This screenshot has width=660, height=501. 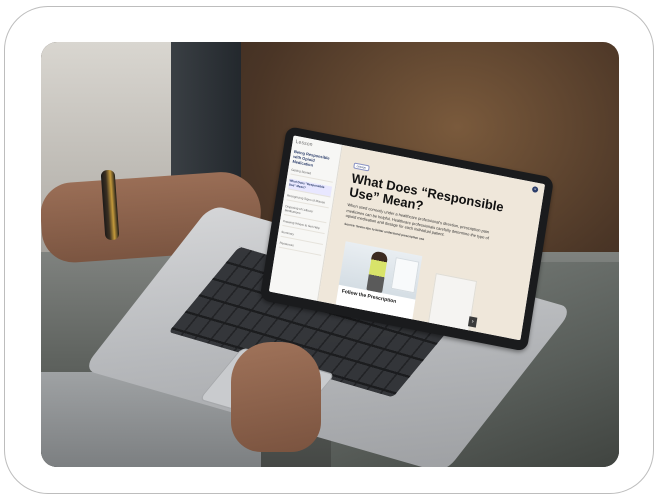 What do you see at coordinates (276, 397) in the screenshot?
I see `person-hand` at bounding box center [276, 397].